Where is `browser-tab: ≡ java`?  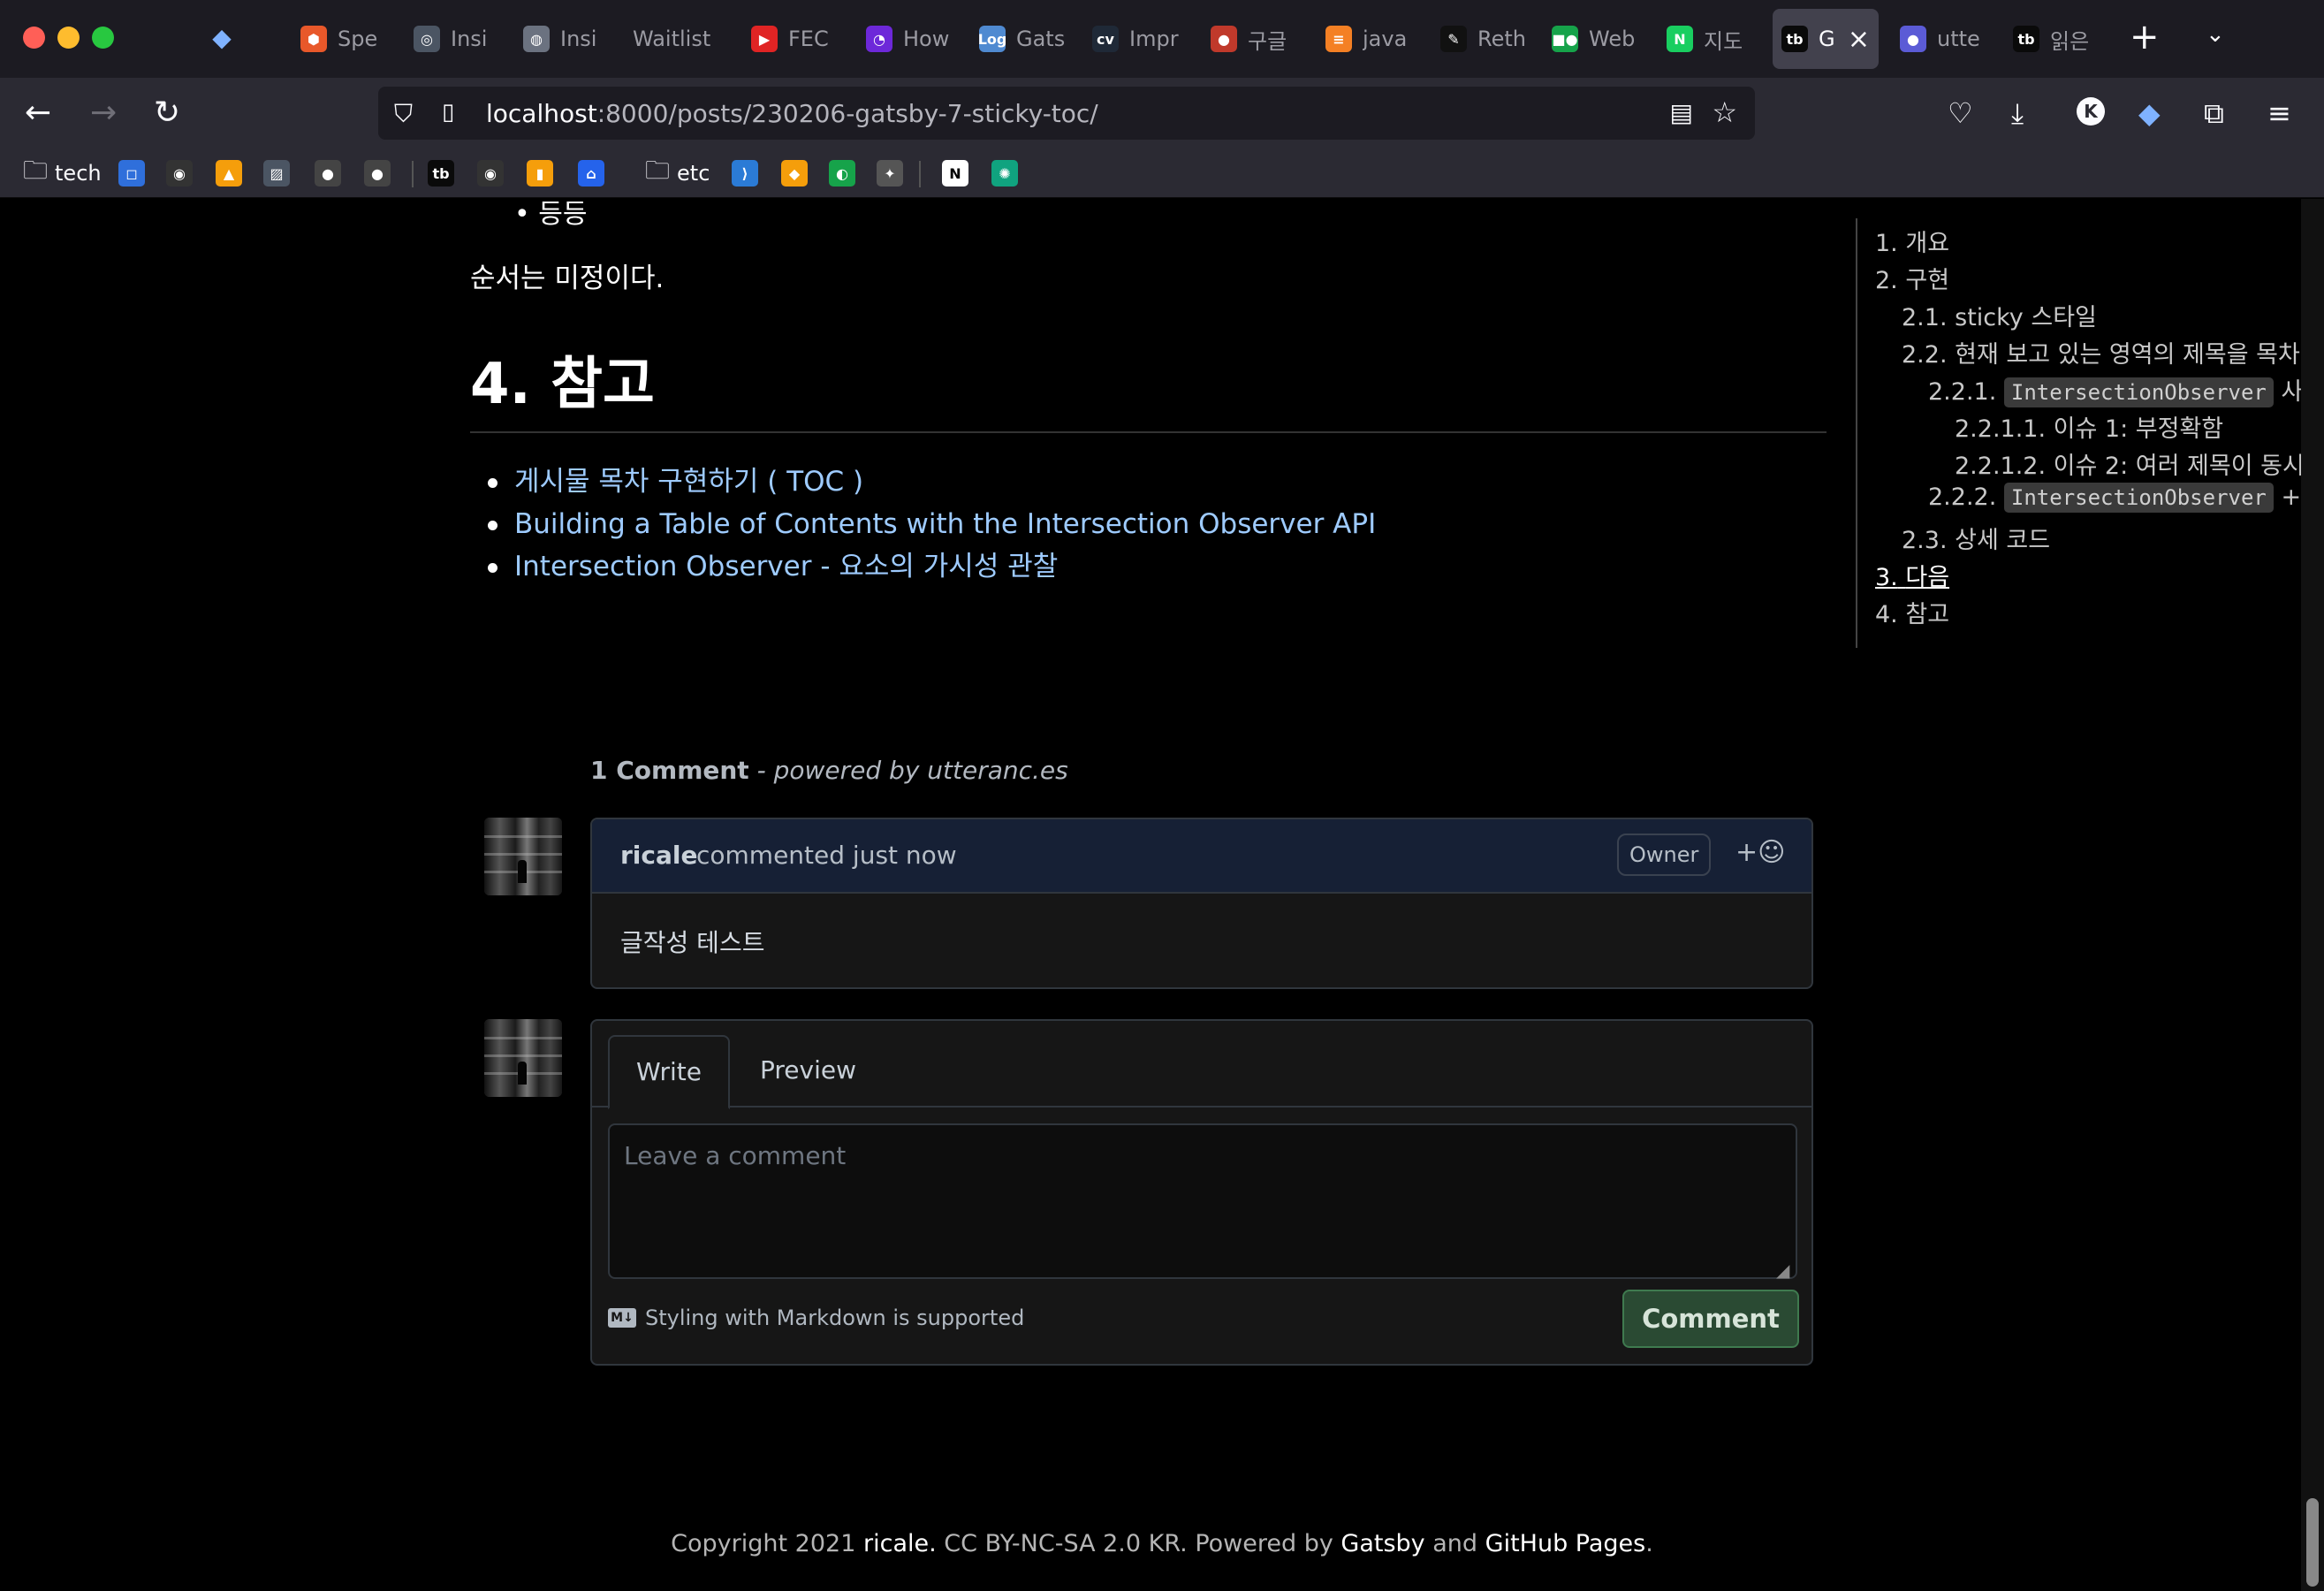 browser-tab: ≡ java is located at coordinates (1370, 39).